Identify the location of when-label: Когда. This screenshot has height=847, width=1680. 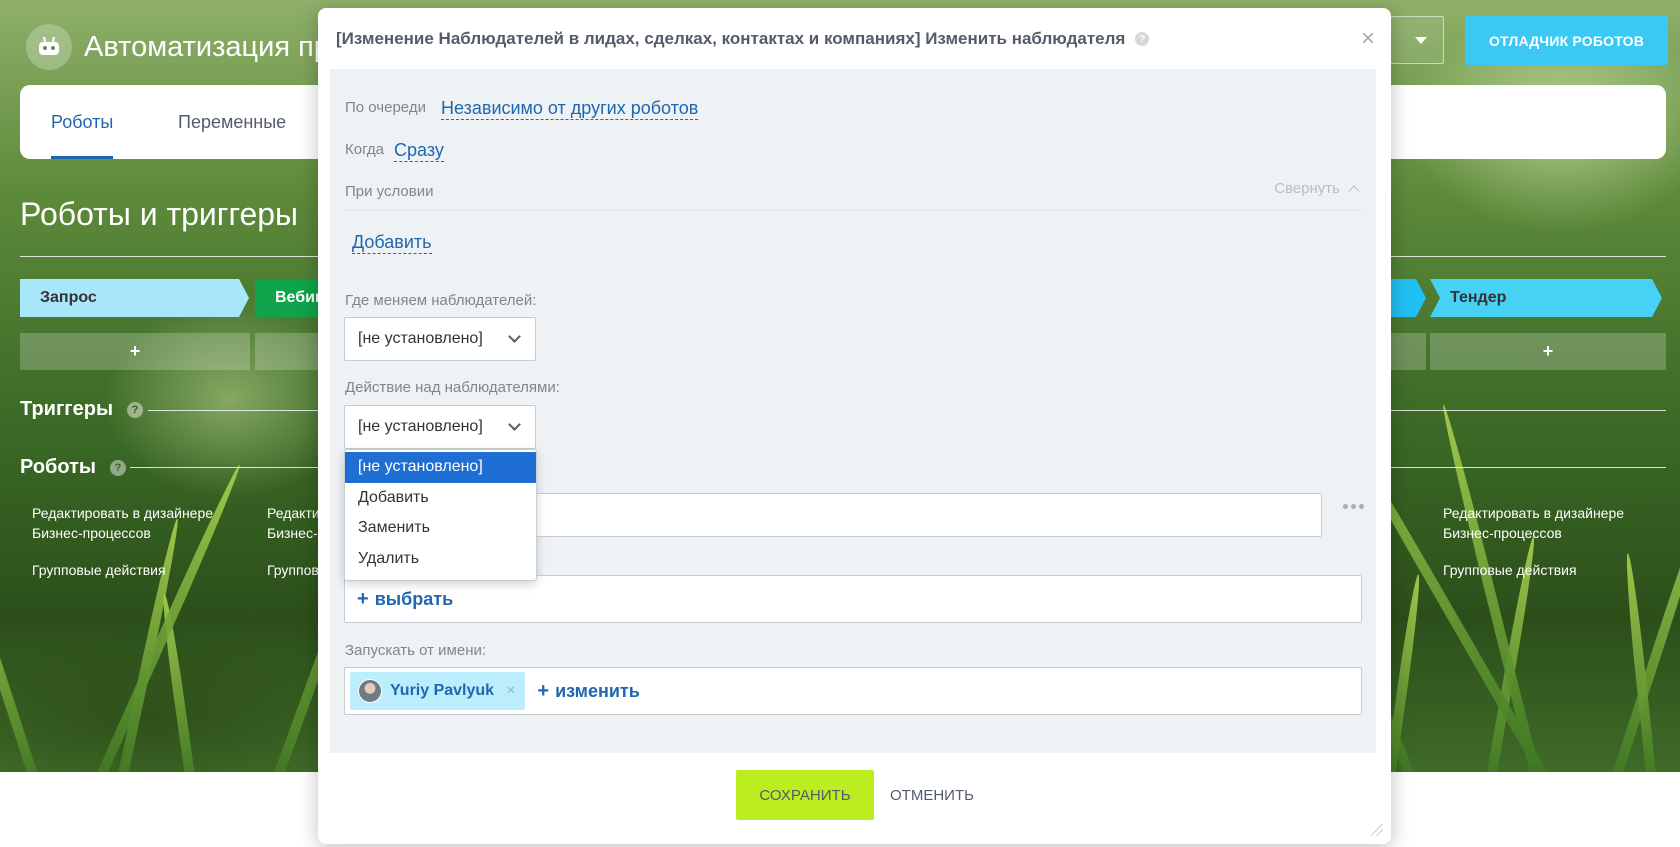
(364, 149).